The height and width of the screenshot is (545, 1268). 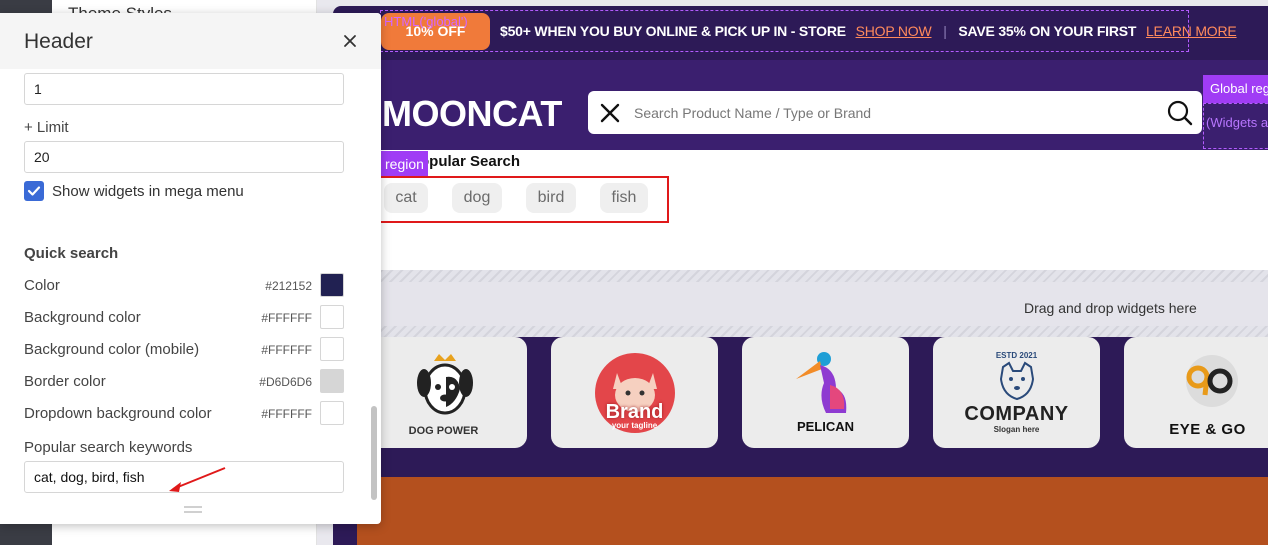 What do you see at coordinates (1016, 355) in the screenshot?
I see `brand-est-text: ESTD 2021` at bounding box center [1016, 355].